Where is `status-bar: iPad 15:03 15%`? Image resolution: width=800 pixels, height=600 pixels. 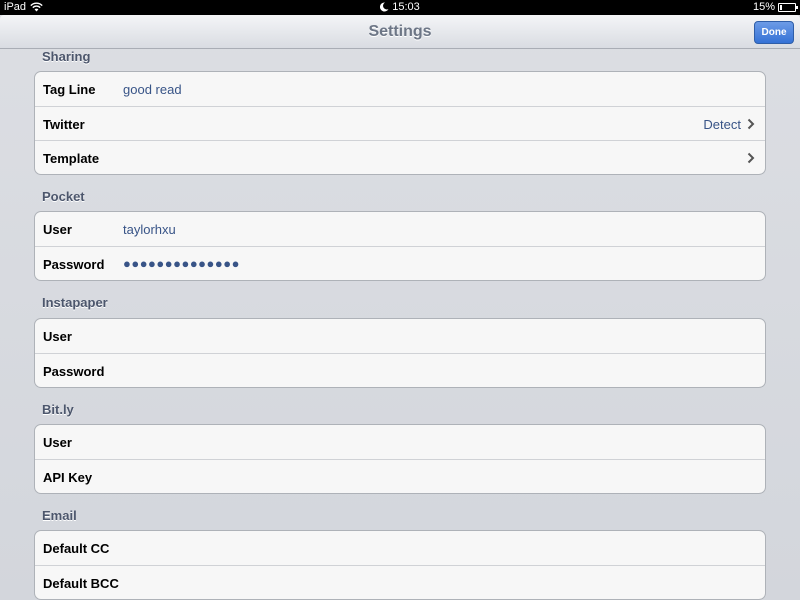 status-bar: iPad 15:03 15% is located at coordinates (400, 7).